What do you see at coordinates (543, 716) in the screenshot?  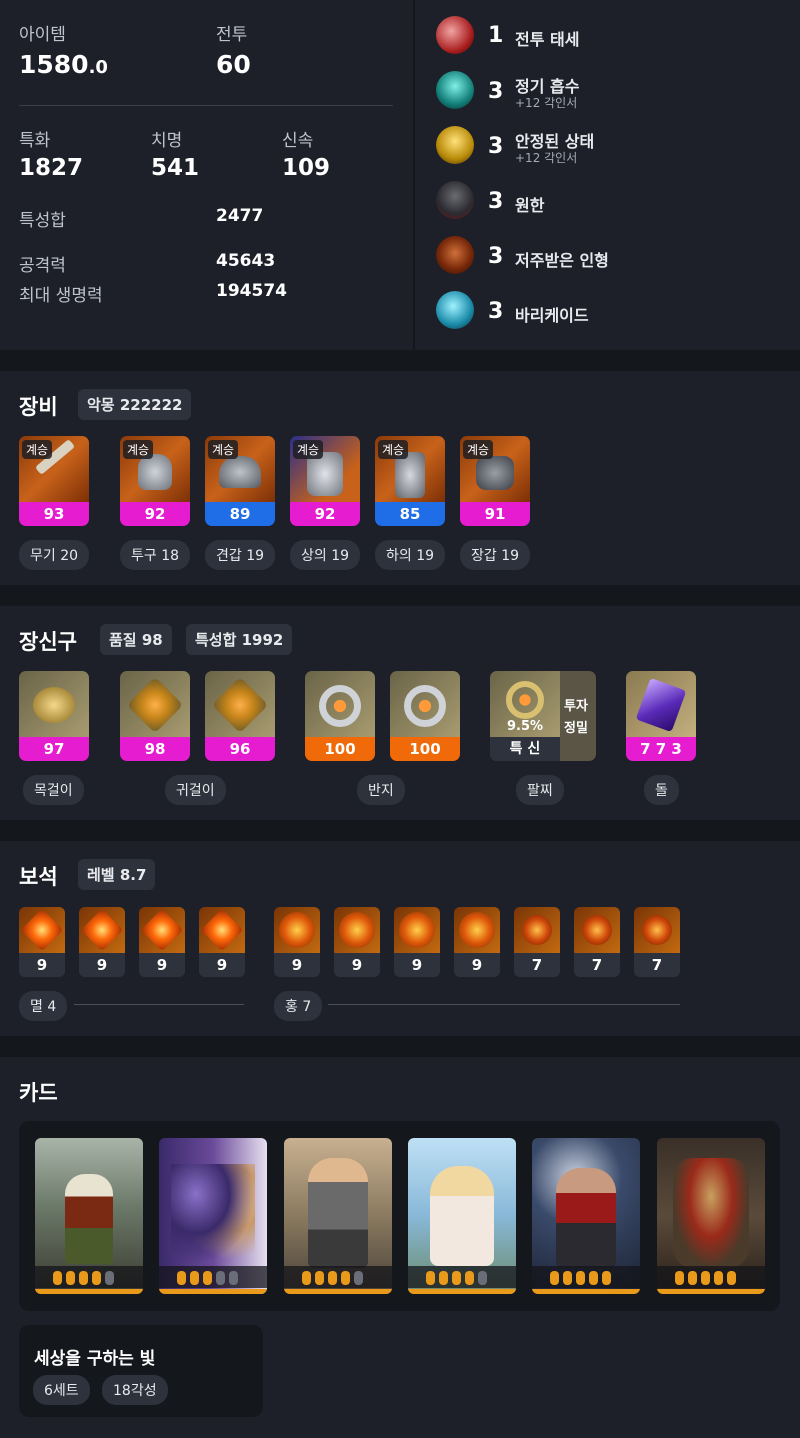 I see `bracelet-slot: 9.5% 특 신 투자 정밀` at bounding box center [543, 716].